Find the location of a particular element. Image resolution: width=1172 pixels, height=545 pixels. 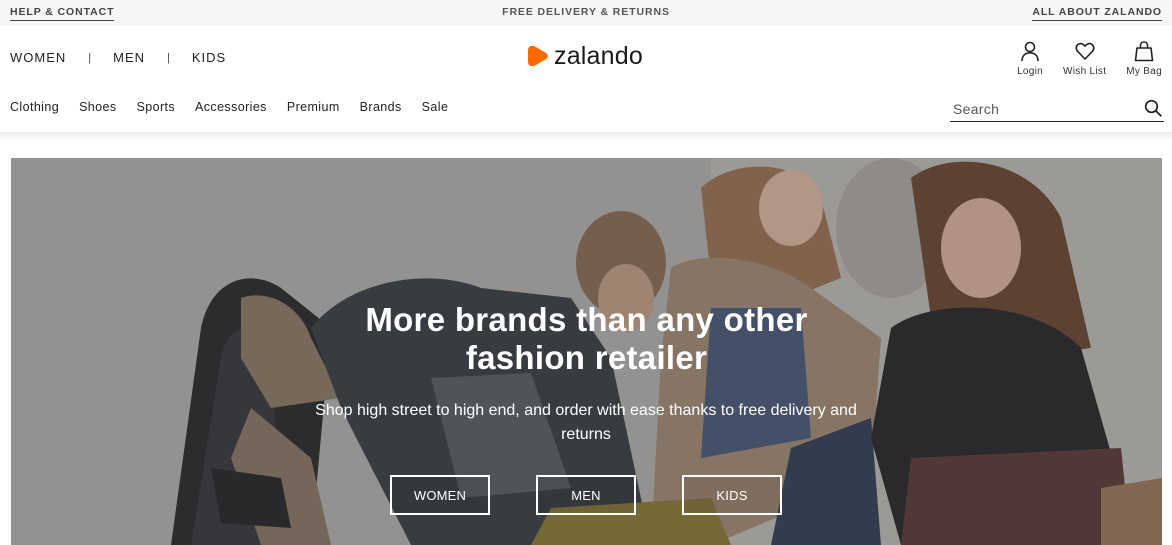

account-nav: Login Wish List My Bag is located at coordinates (1079, 58).